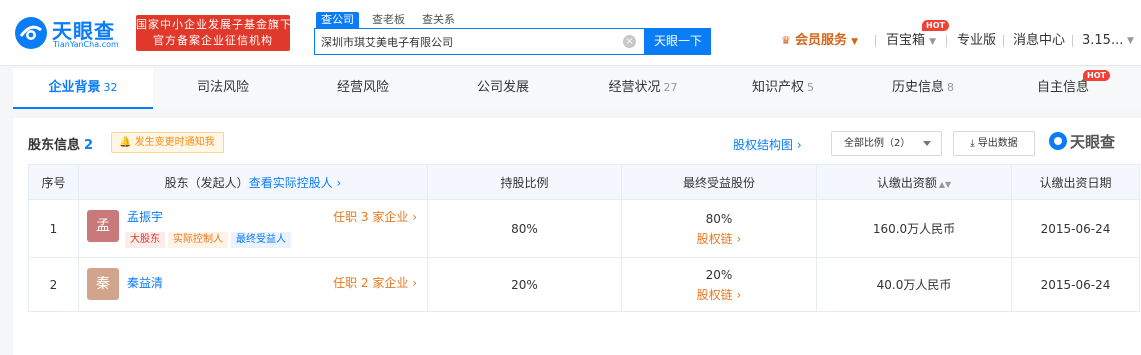 The image size is (1141, 355). I want to click on col-subscribed-label: 认缴出资额, so click(906, 182).